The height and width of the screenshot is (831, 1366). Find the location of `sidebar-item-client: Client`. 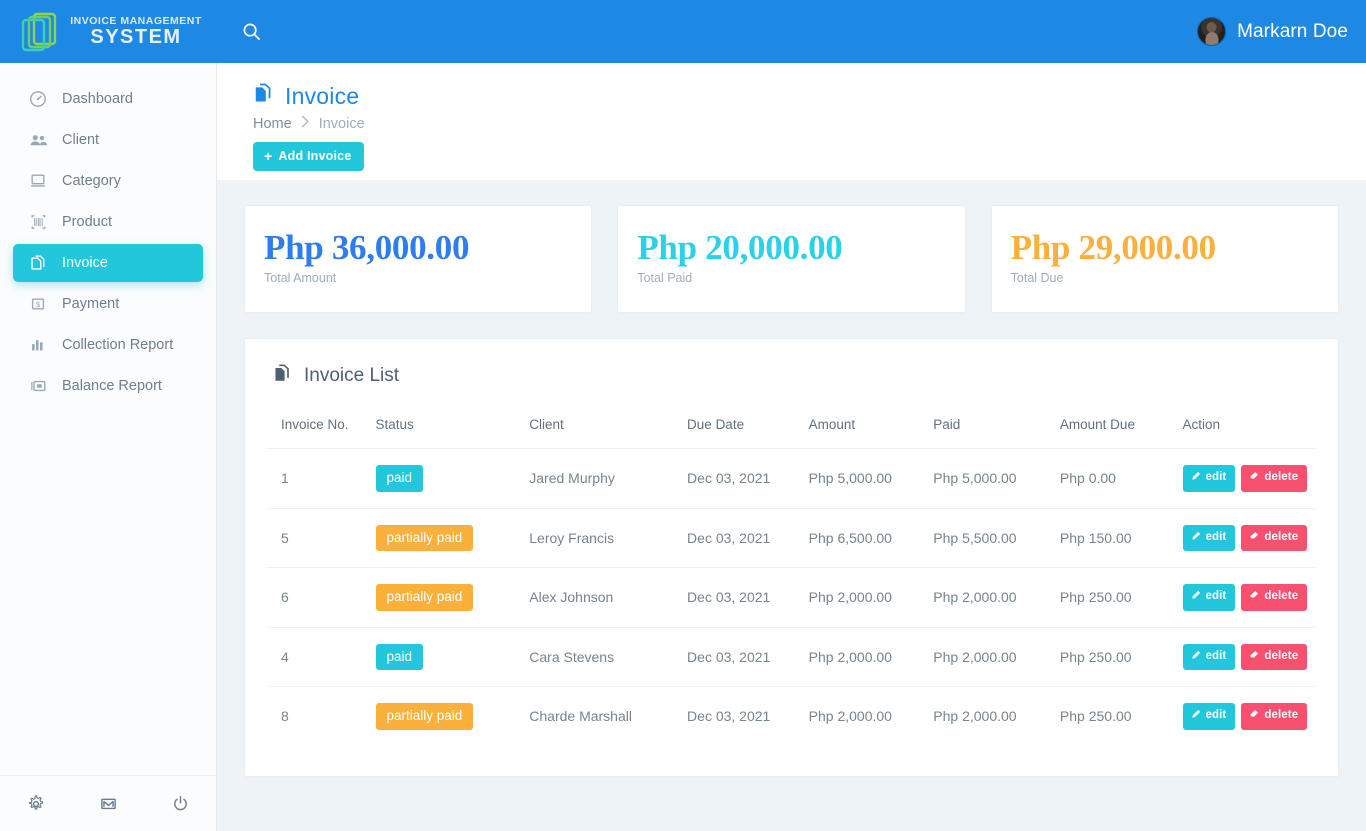

sidebar-item-client: Client is located at coordinates (108, 140).